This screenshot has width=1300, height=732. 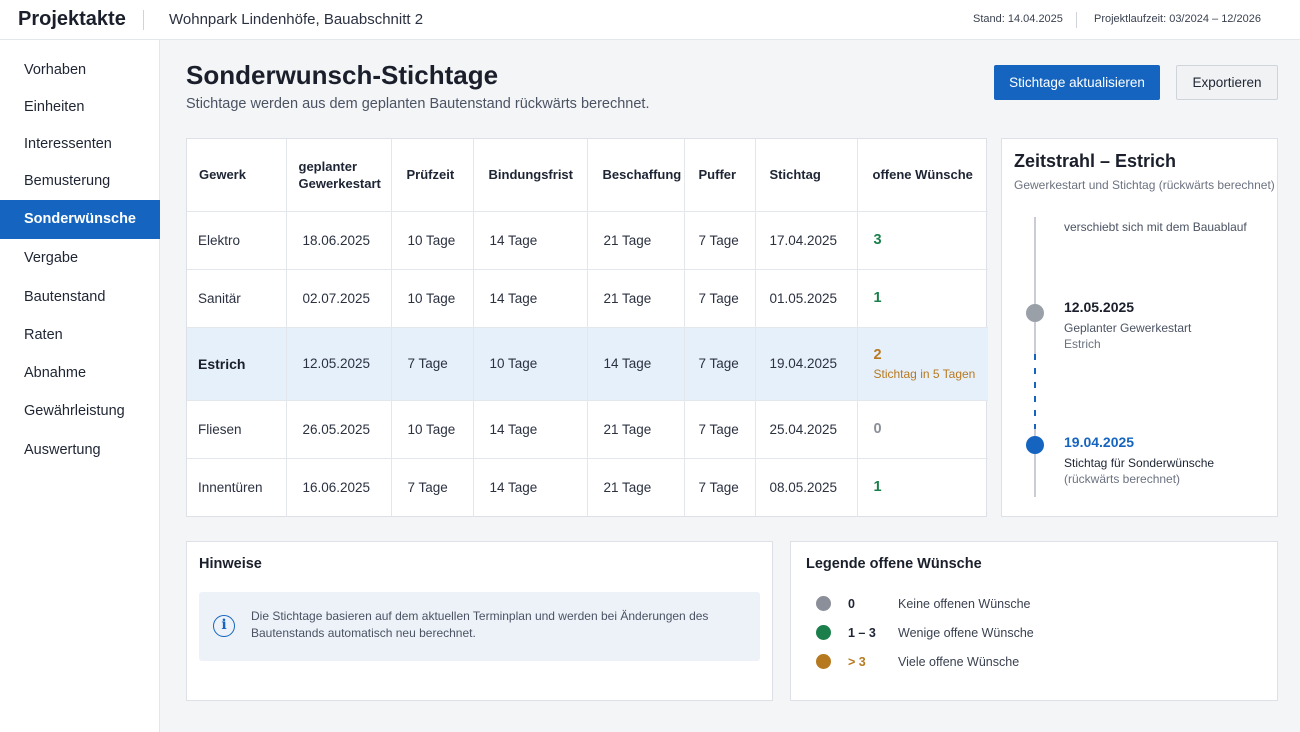 I want to click on sidebar-item-gewaehrleistung: Gewährleistung, so click(x=80, y=411).